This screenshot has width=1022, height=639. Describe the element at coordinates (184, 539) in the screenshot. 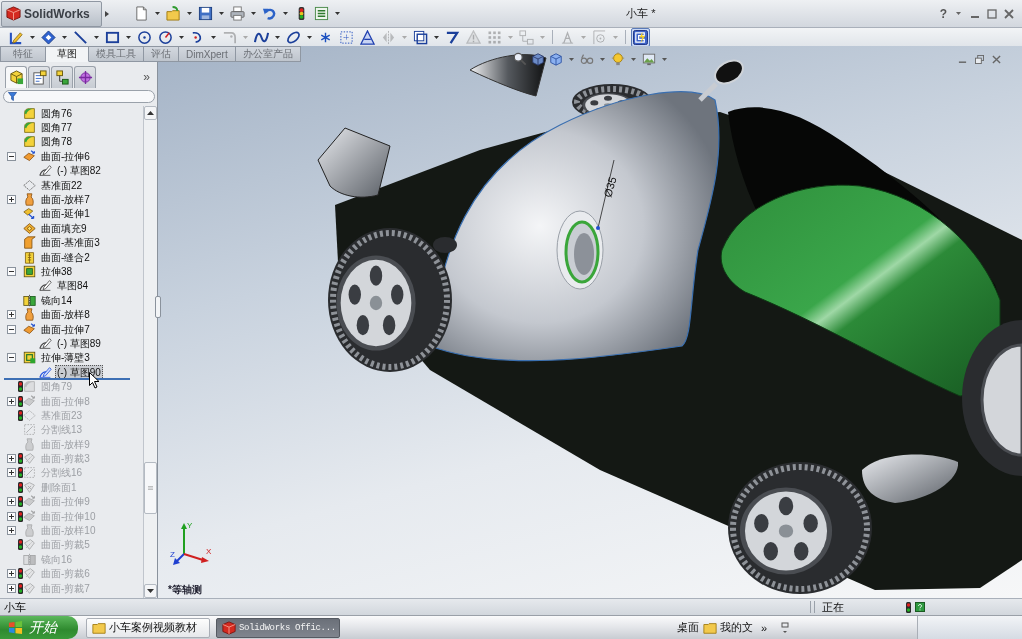

I see `y-axis-arrow` at that location.